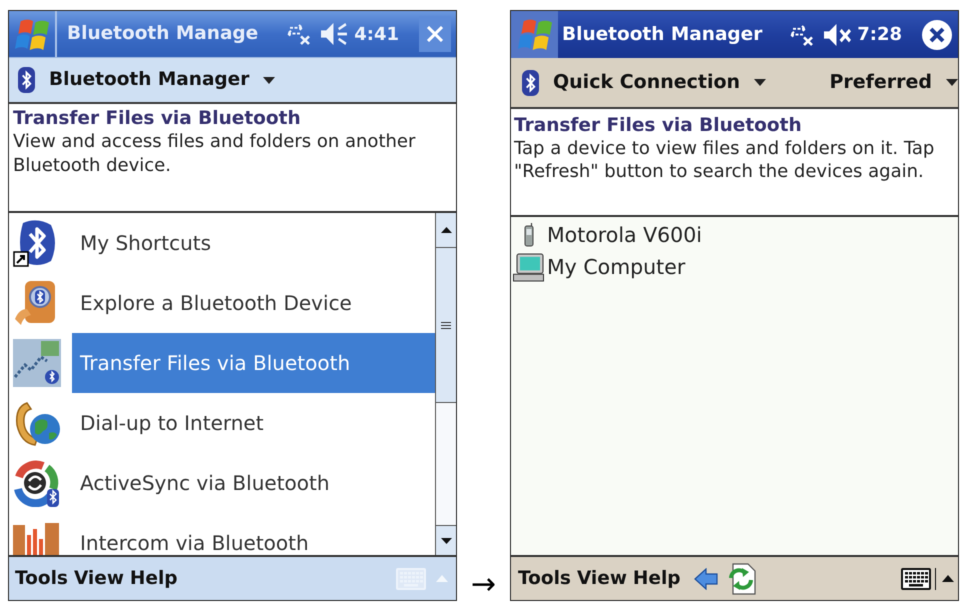  Describe the element at coordinates (893, 82) in the screenshot. I see `dropdown-menu: Preferred` at that location.